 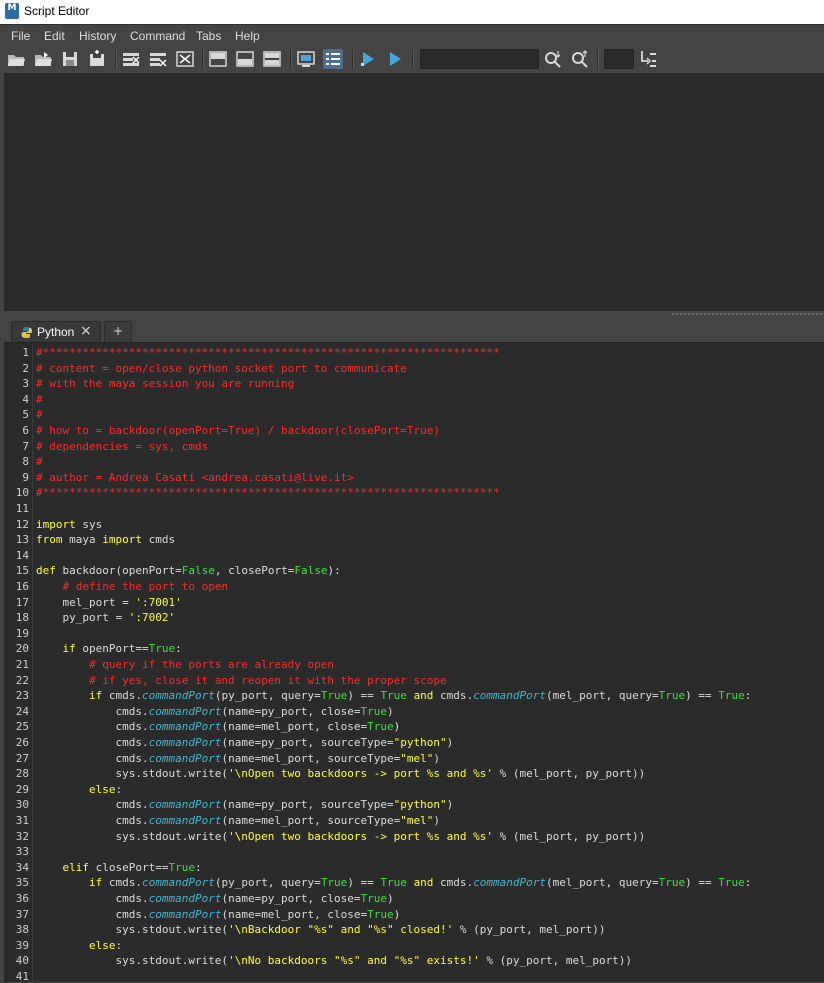 I want to click on line-number: 29, so click(x=22, y=789).